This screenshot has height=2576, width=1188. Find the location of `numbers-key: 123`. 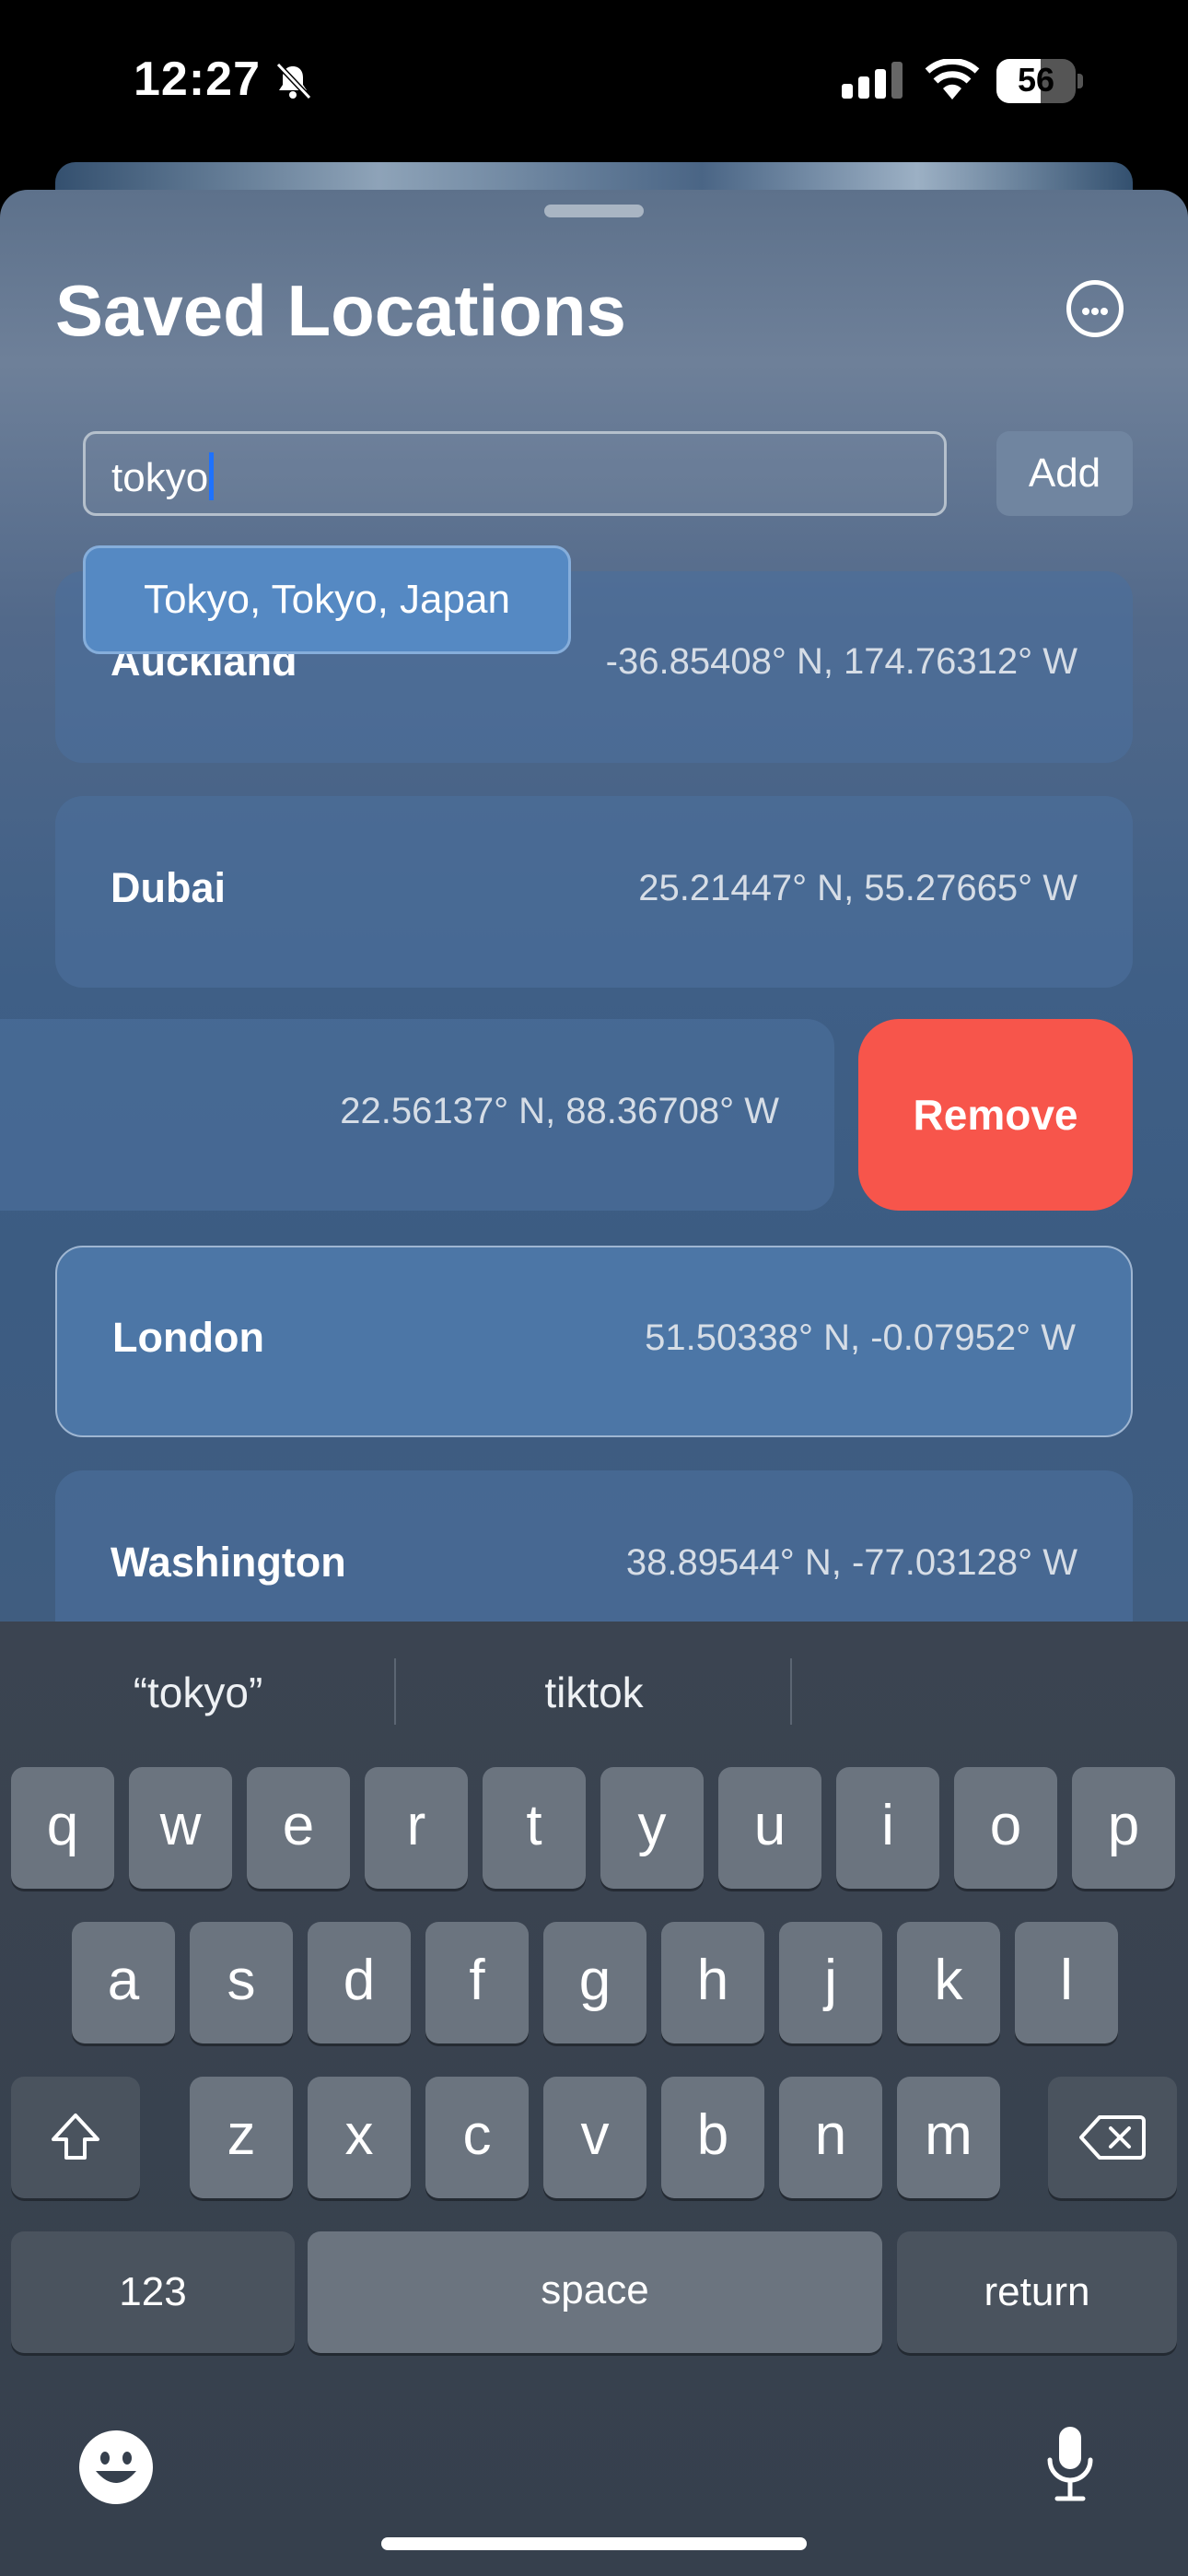

numbers-key: 123 is located at coordinates (153, 2292).